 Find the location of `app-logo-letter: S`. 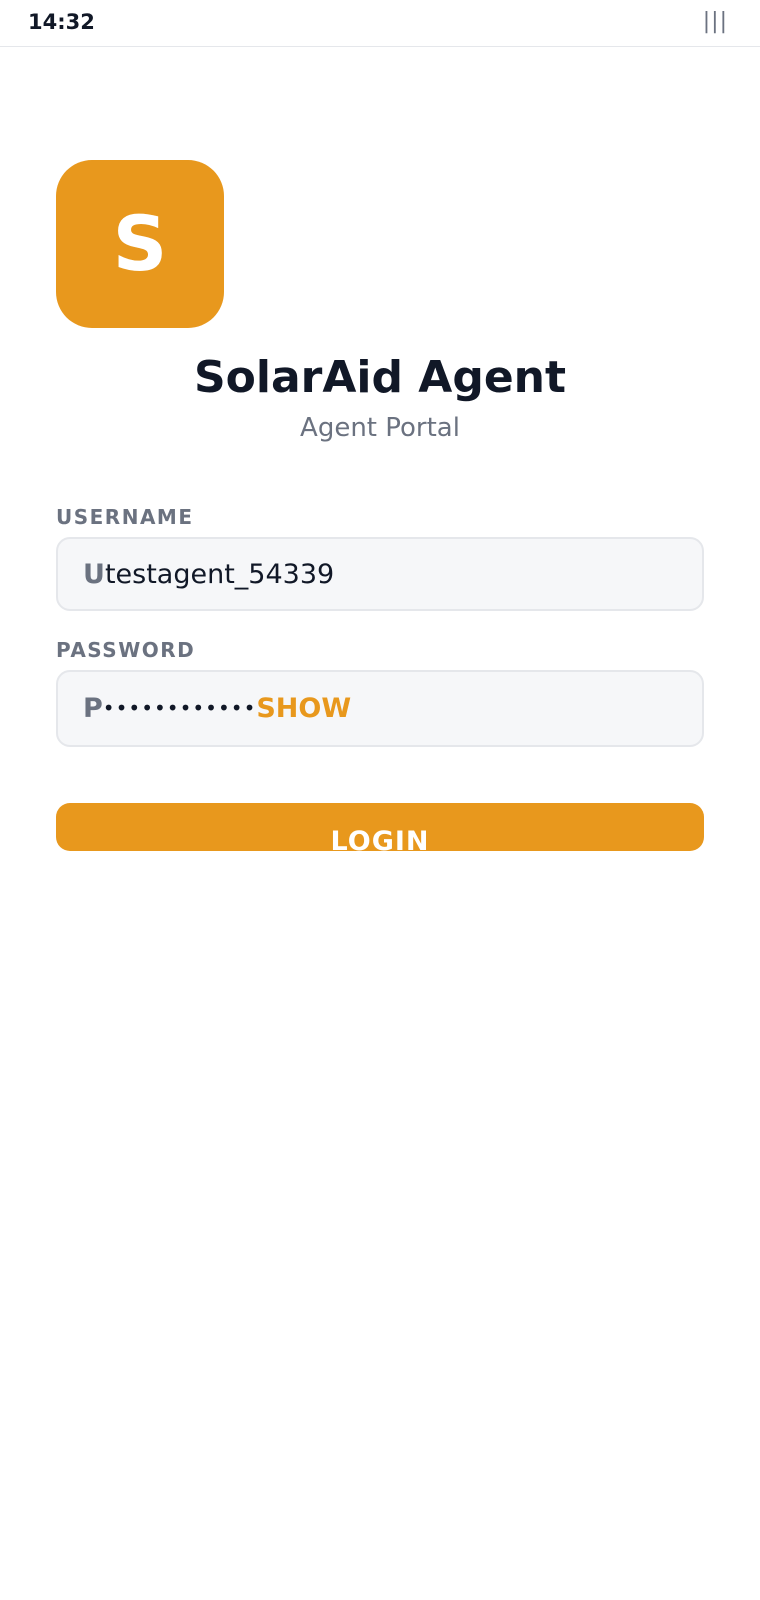

app-logo-letter: S is located at coordinates (140, 243).